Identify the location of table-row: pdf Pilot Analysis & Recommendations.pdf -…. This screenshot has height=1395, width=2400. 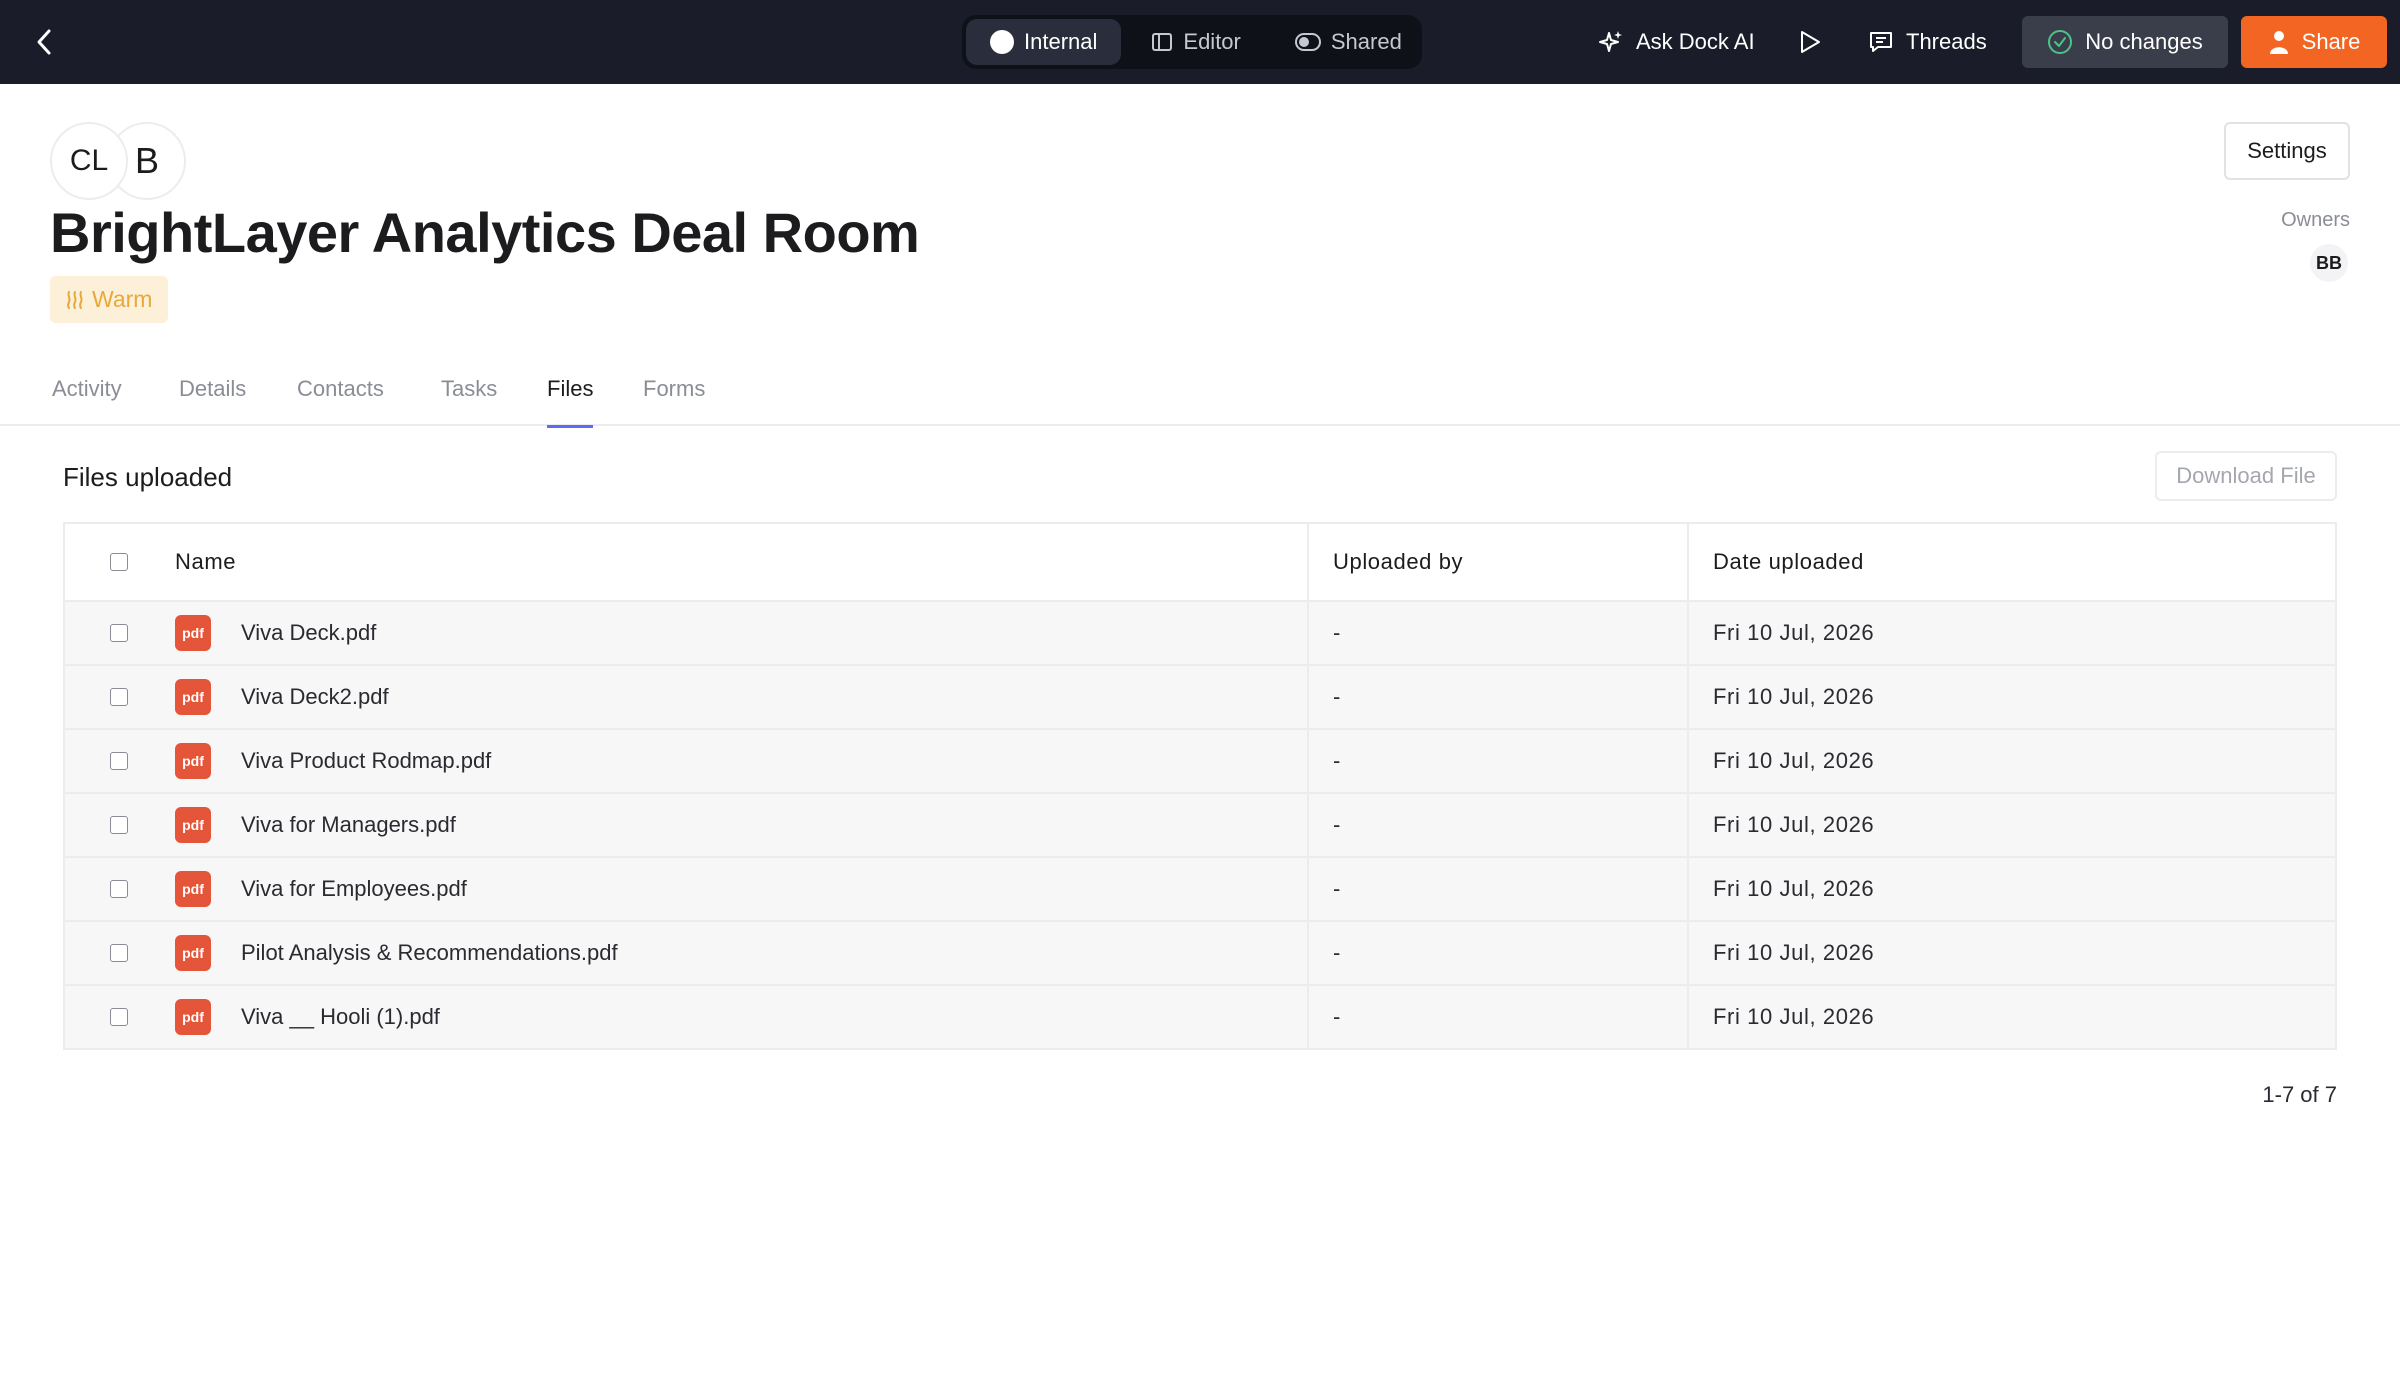
(1200, 954).